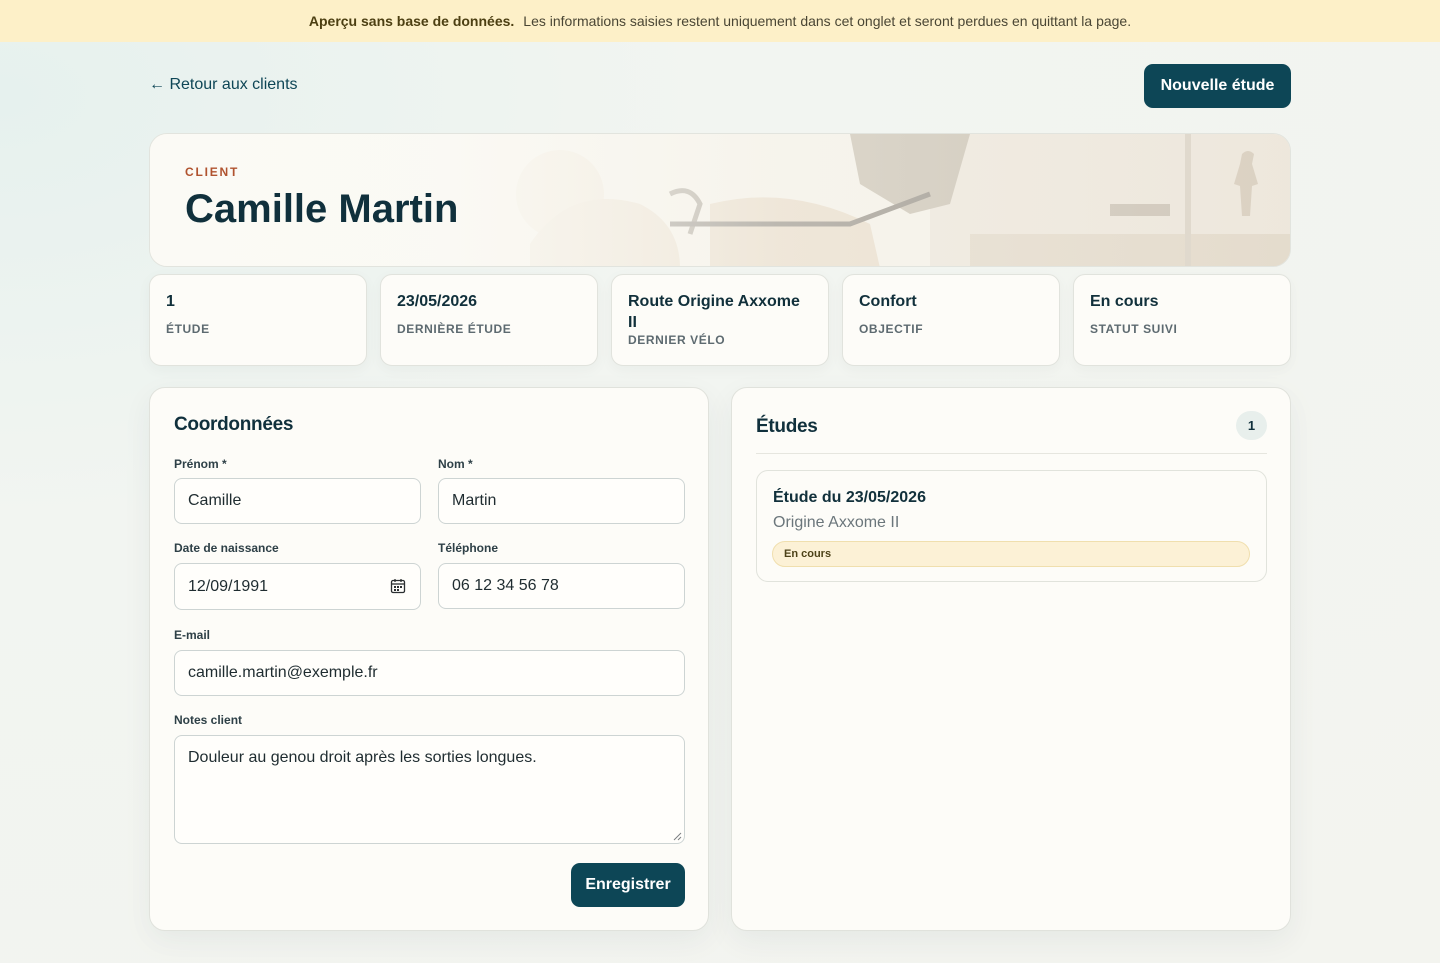 This screenshot has height=963, width=1440. Describe the element at coordinates (1134, 329) in the screenshot. I see `stat-label: Statut suivi` at that location.